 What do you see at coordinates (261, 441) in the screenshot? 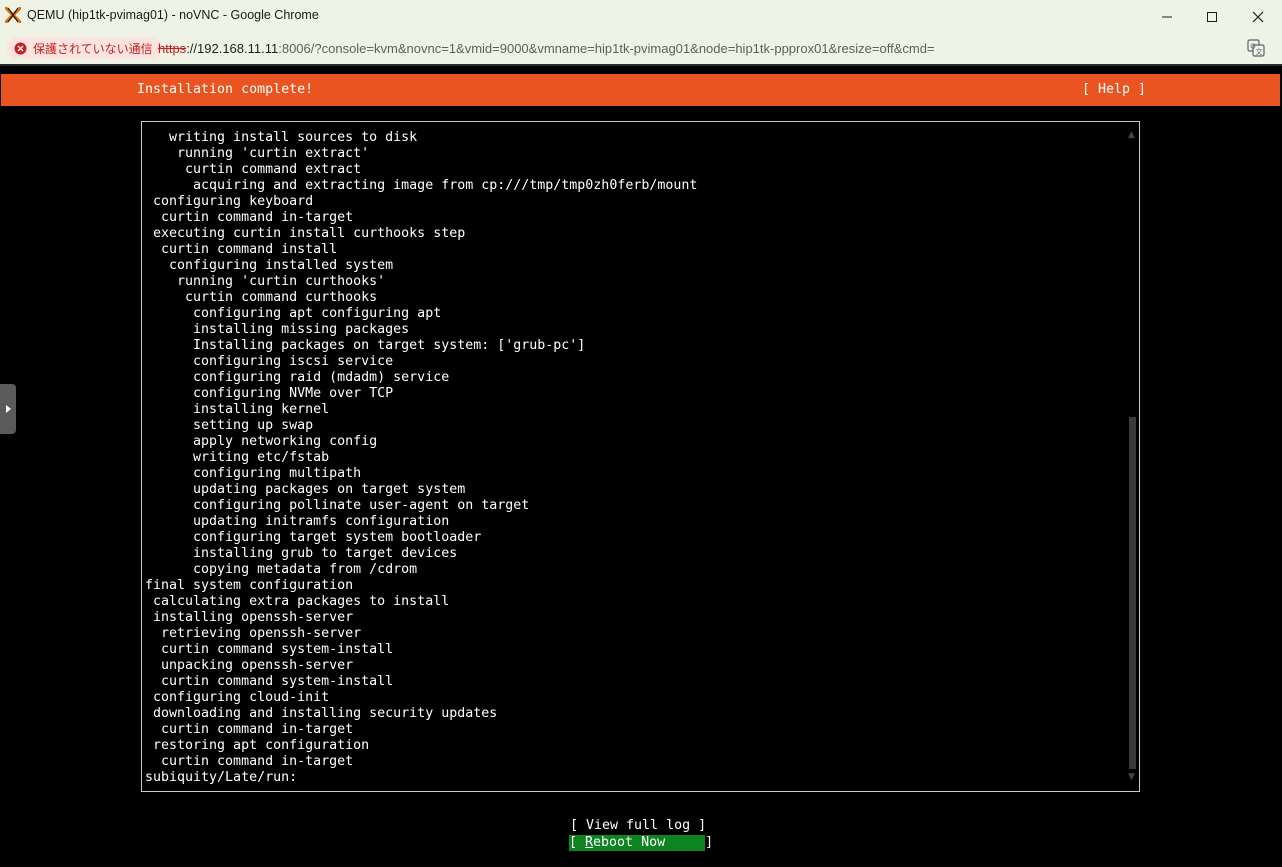
I see `log-line: apply networking config` at bounding box center [261, 441].